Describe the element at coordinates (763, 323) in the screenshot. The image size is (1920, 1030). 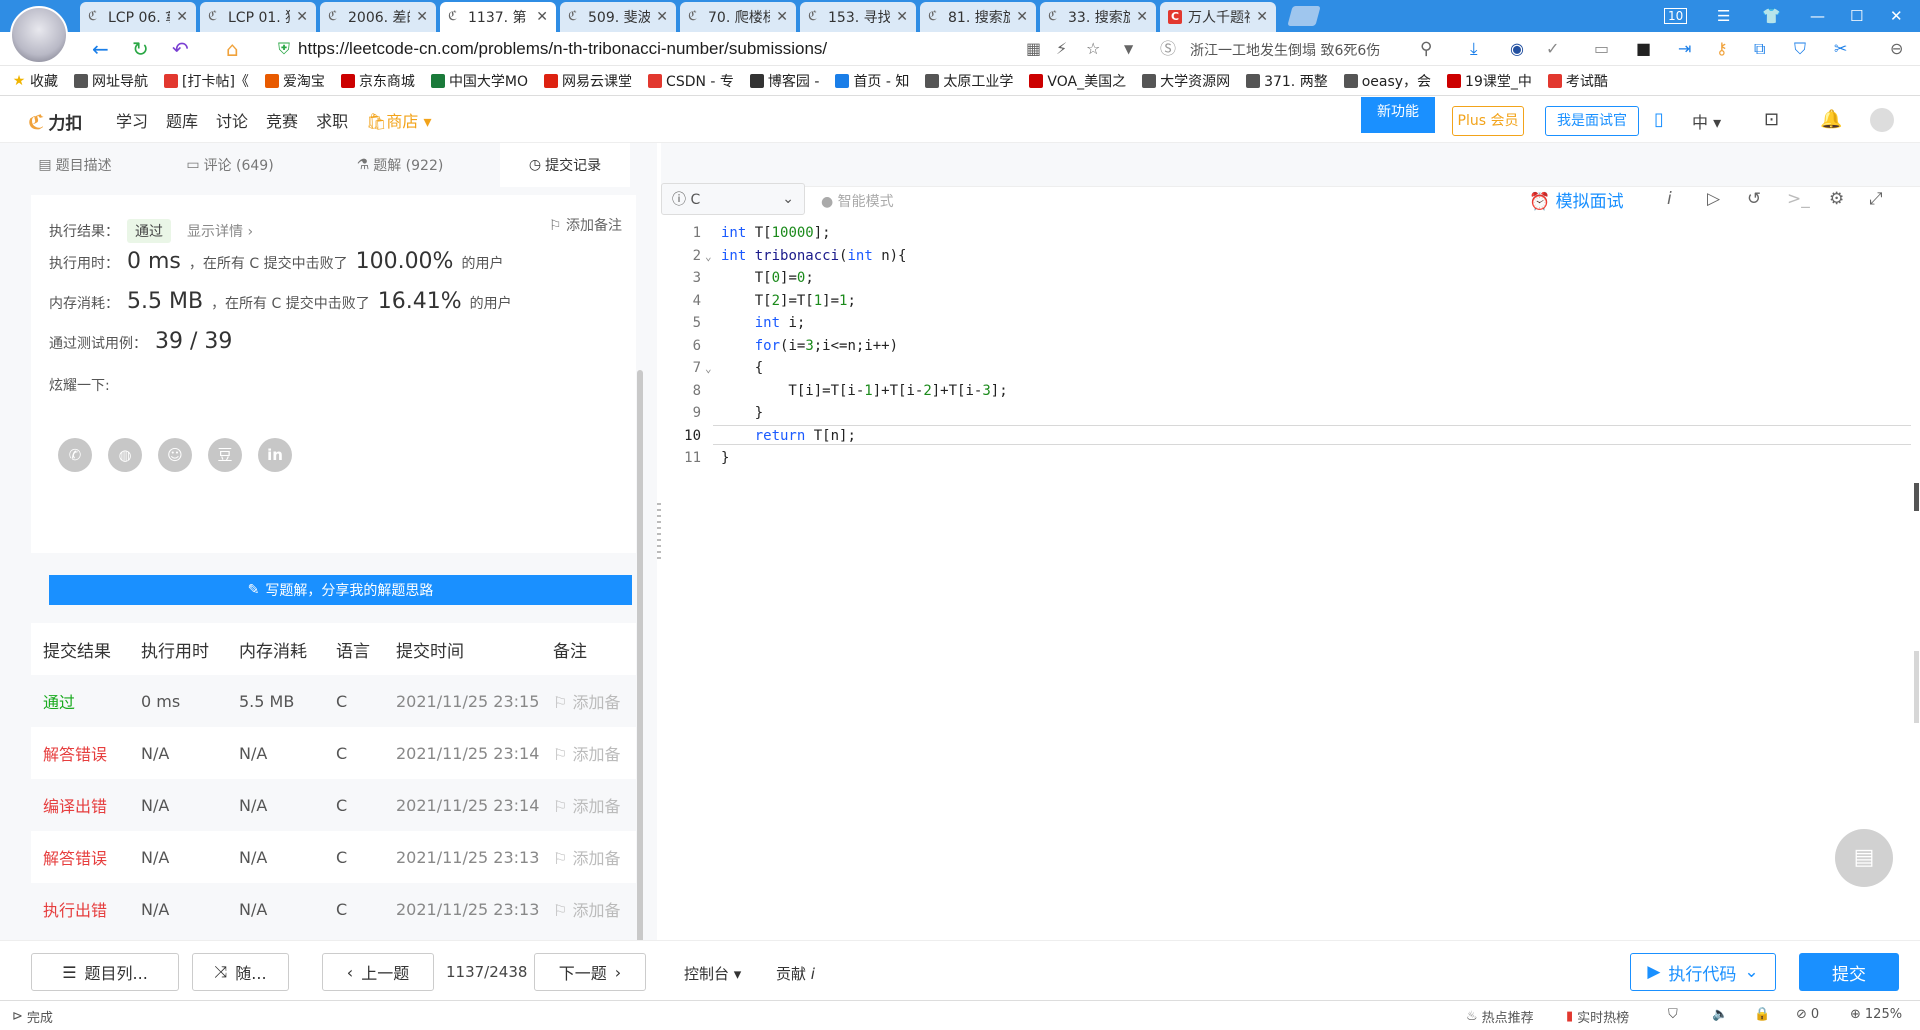
I see `code-line: int i;` at that location.